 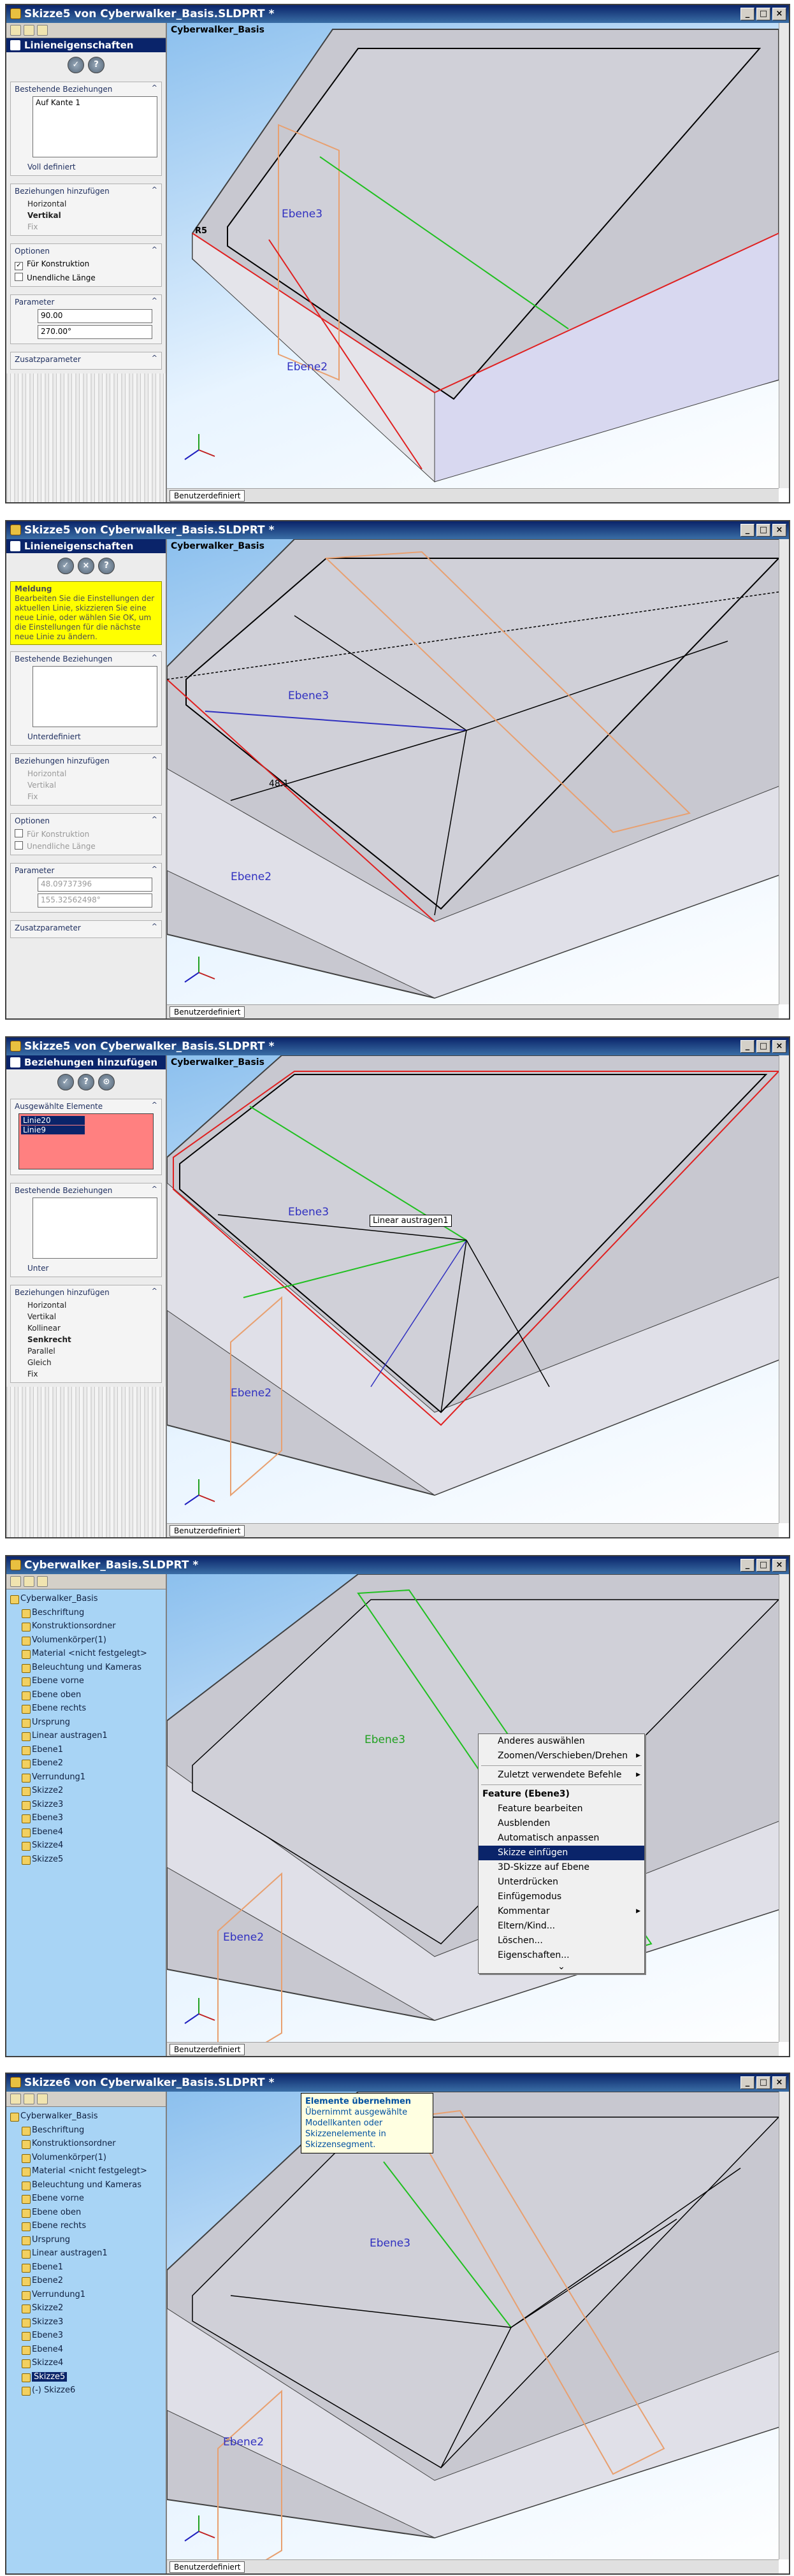 I want to click on menu-item: Automatisch anpassen, so click(x=562, y=1838).